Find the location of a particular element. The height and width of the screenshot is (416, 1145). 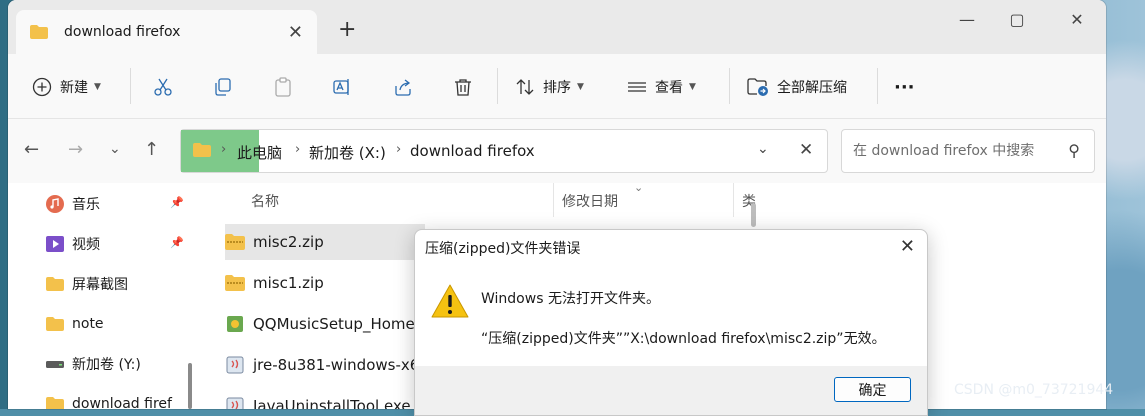

close-window-button: ✕ is located at coordinates (1077, 19).